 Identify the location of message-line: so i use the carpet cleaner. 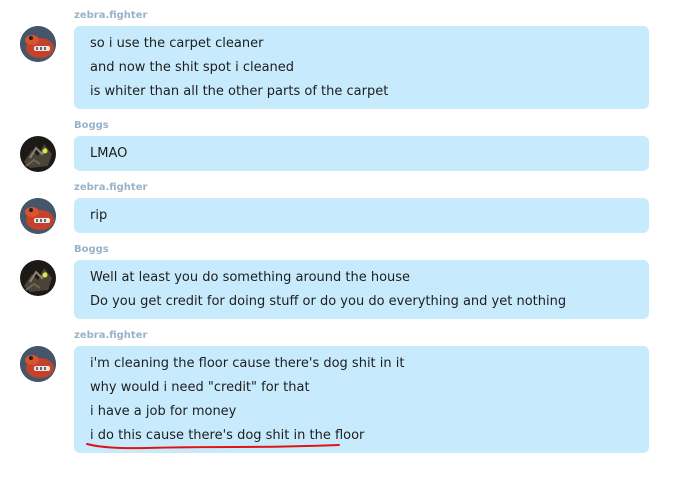
(177, 43).